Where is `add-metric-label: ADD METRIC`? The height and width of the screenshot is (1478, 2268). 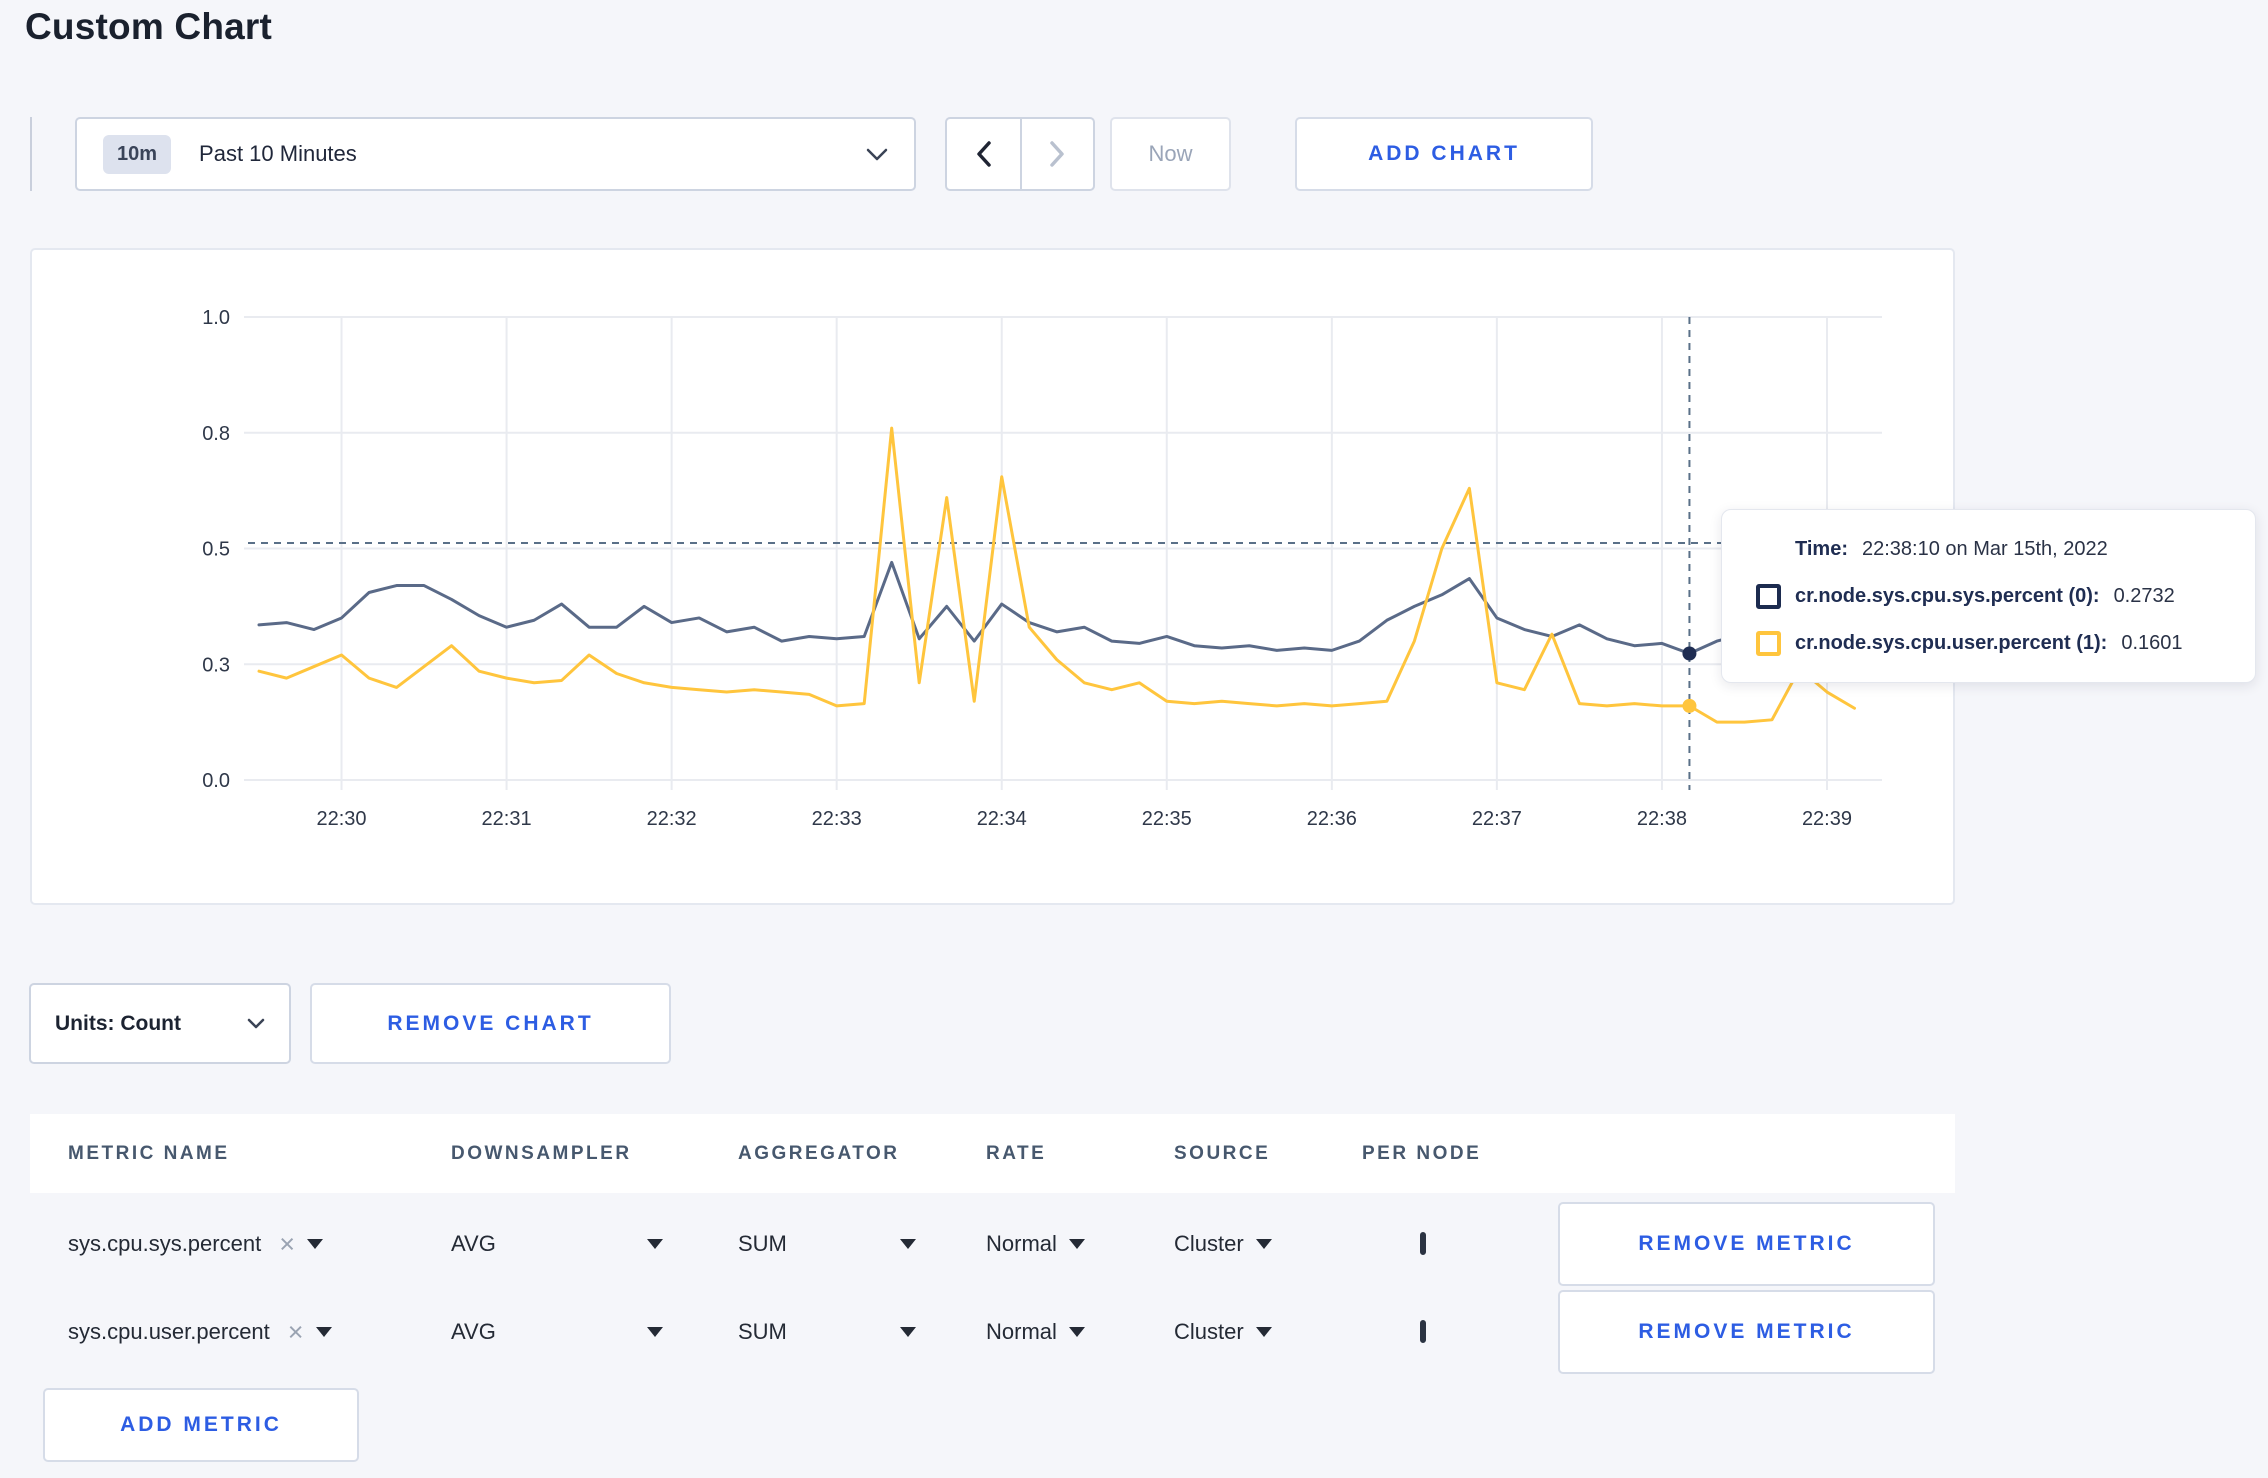 add-metric-label: ADD METRIC is located at coordinates (201, 1424).